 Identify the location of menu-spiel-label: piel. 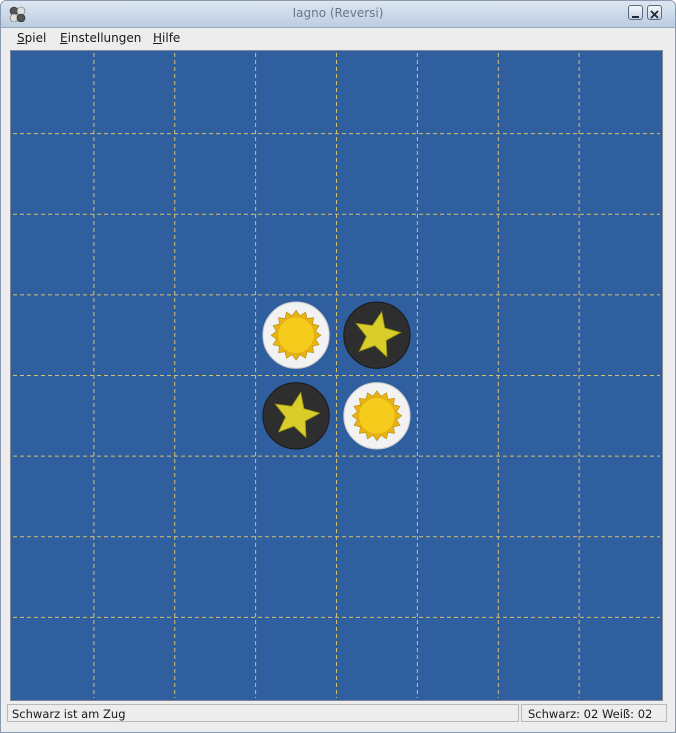
(35, 38).